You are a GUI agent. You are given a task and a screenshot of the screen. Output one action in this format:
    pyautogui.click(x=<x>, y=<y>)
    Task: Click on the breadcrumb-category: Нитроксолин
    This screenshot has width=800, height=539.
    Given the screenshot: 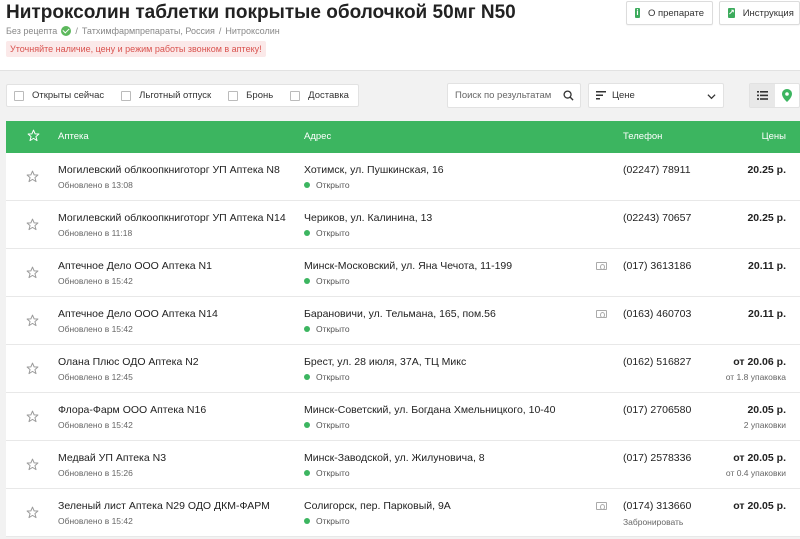 What is the action you would take?
    pyautogui.click(x=252, y=31)
    